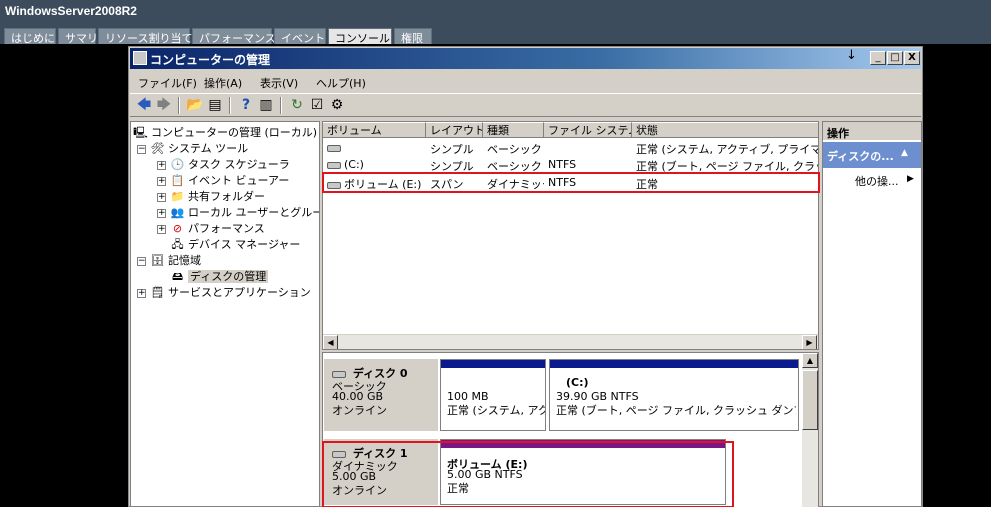 The height and width of the screenshot is (507, 991). I want to click on volume-status: 正常, so click(647, 184).